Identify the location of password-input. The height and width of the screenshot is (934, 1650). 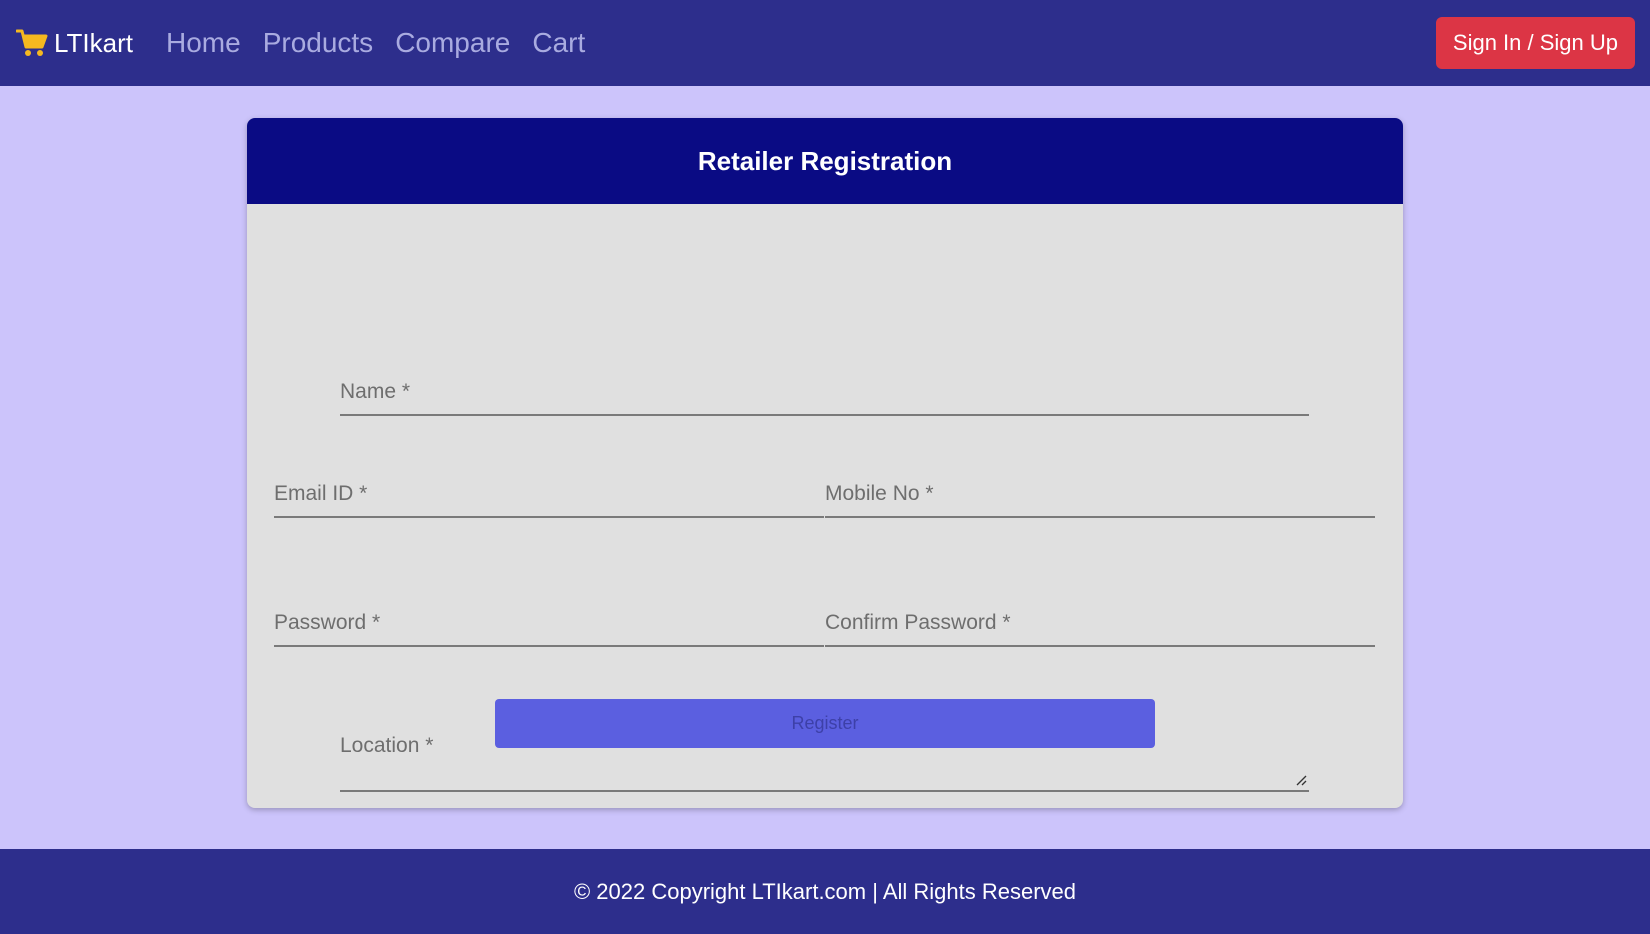
(549, 628).